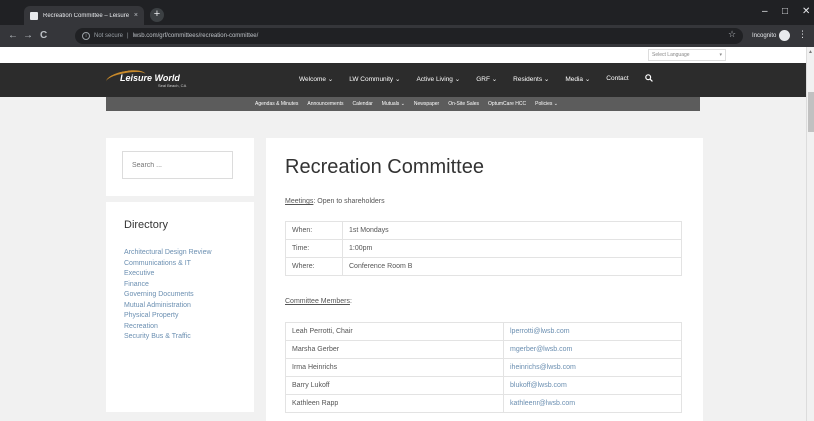  Describe the element at coordinates (802, 34) in the screenshot. I see `browser-menu-icon: ⋮` at that location.